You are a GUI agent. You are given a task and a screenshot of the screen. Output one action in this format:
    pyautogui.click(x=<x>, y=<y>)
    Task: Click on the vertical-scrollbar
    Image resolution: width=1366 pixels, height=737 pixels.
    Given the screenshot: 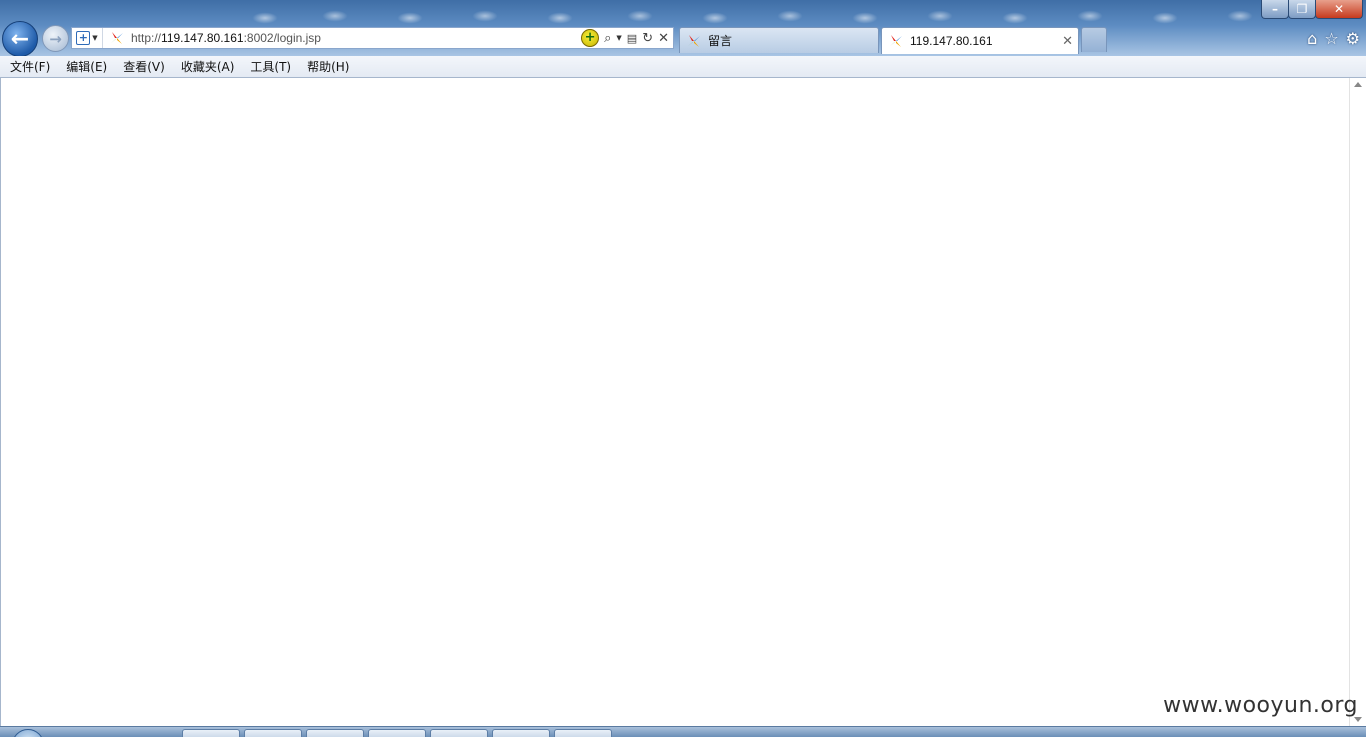 What is the action you would take?
    pyautogui.click(x=1357, y=402)
    